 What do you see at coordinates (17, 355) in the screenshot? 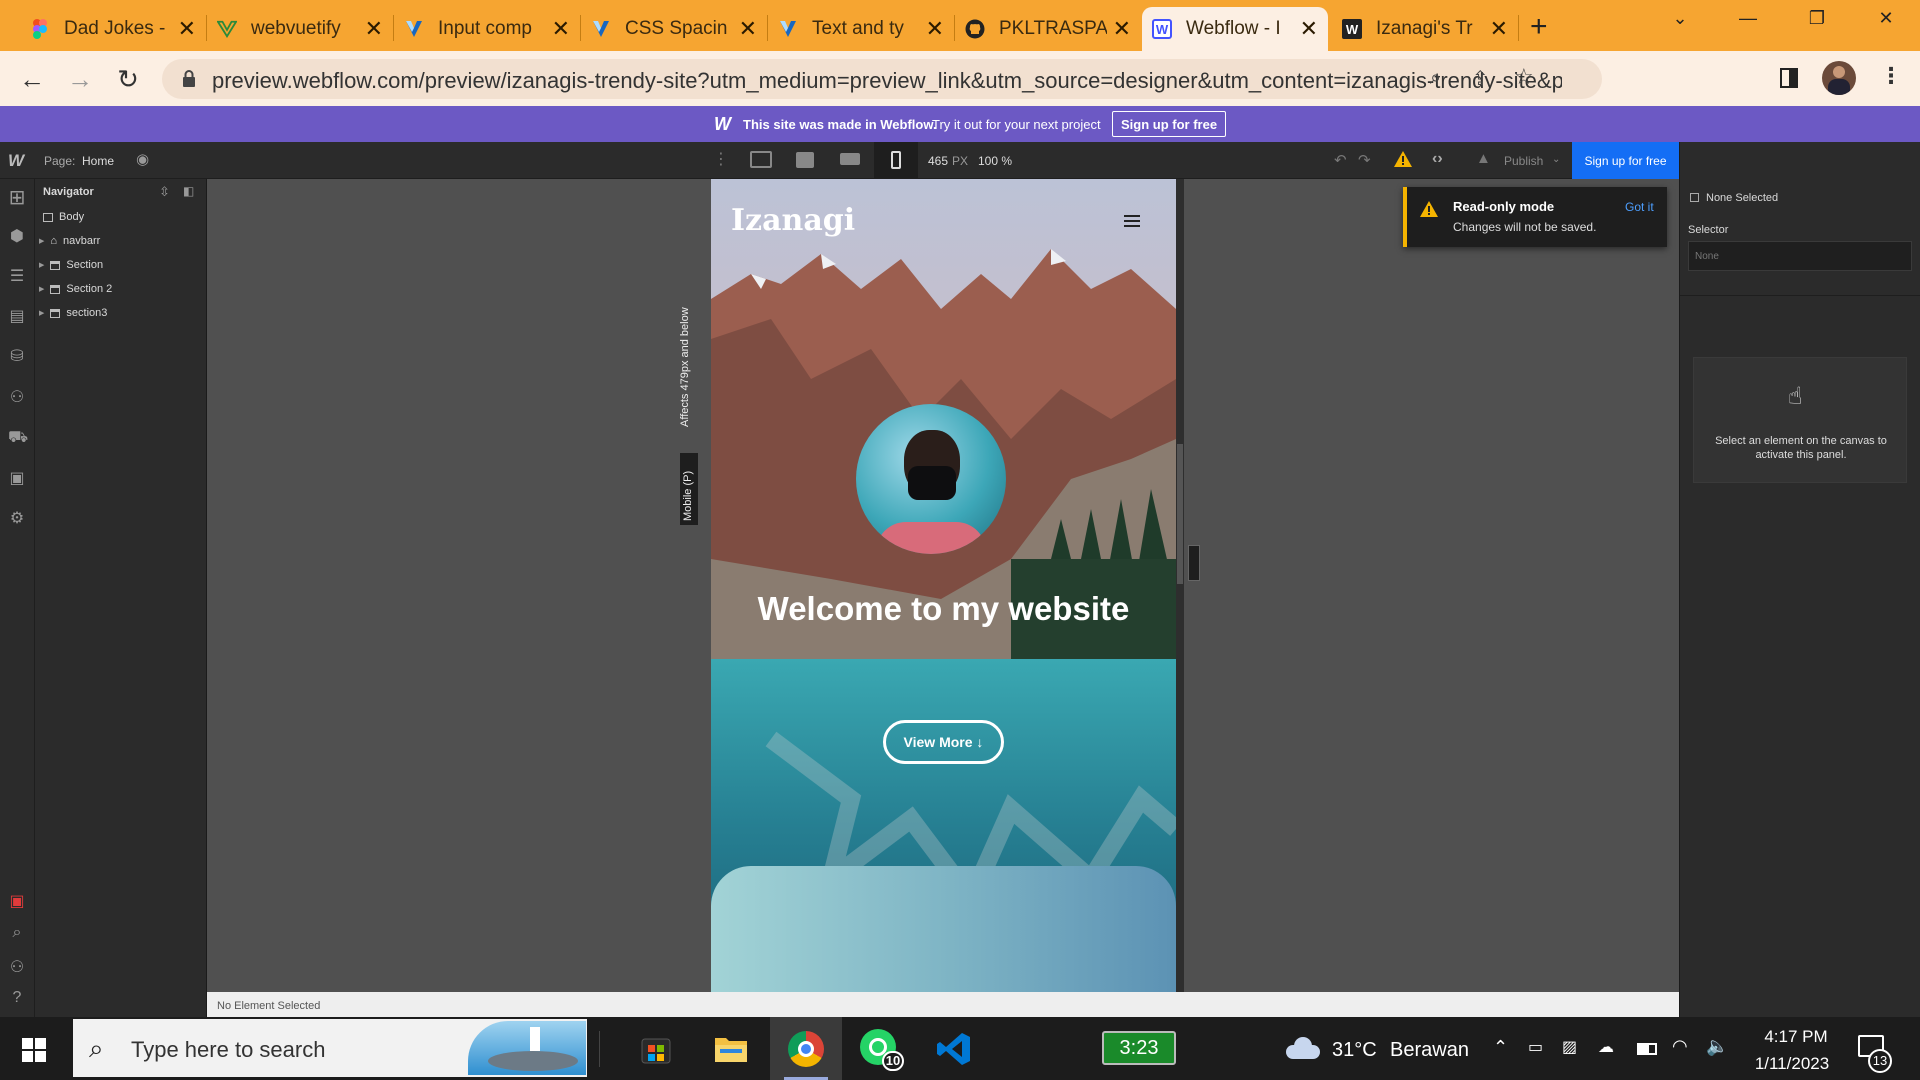
I see `cms-icon: ⛁` at bounding box center [17, 355].